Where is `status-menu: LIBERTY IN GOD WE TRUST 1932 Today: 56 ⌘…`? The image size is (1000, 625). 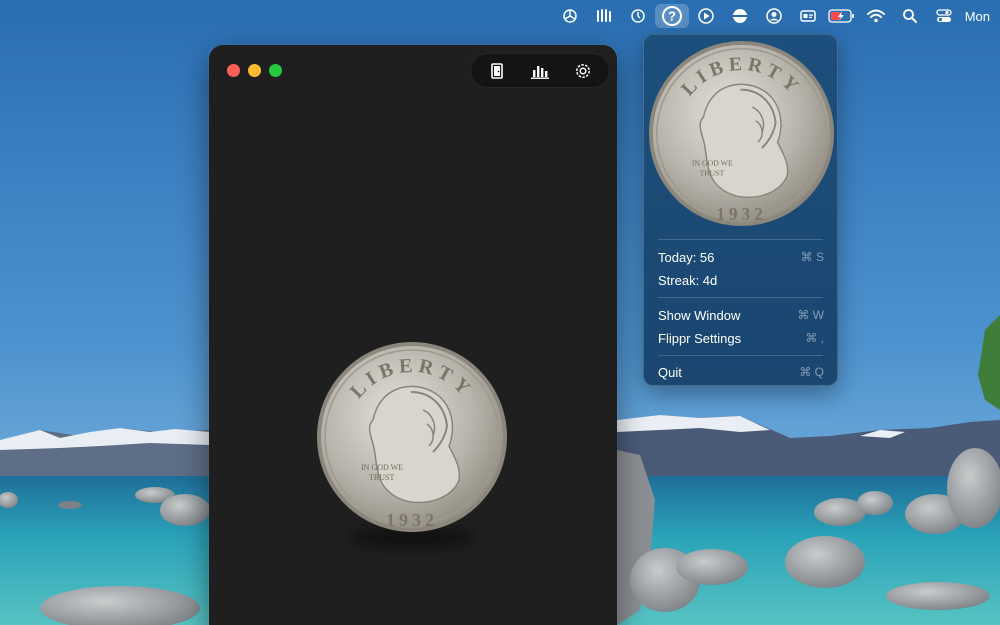 status-menu: LIBERTY IN GOD WE TRUST 1932 Today: 56 ⌘… is located at coordinates (740, 210).